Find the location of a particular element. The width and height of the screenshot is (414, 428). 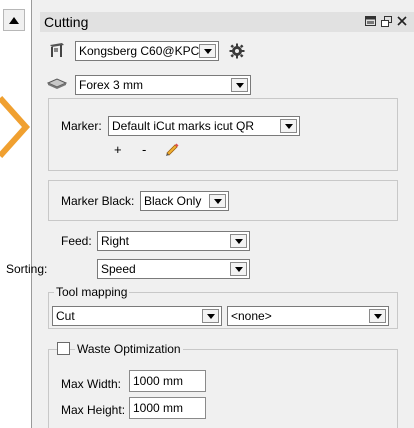

max-height-label: Max Height: is located at coordinates (93, 410).